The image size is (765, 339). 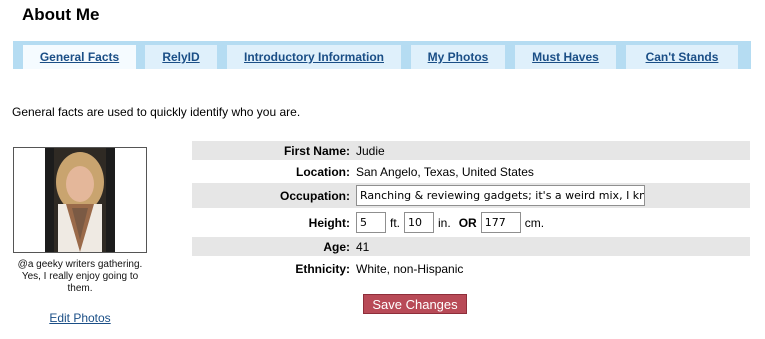 I want to click on edit-photos-link: Edit Photos, so click(x=80, y=318).